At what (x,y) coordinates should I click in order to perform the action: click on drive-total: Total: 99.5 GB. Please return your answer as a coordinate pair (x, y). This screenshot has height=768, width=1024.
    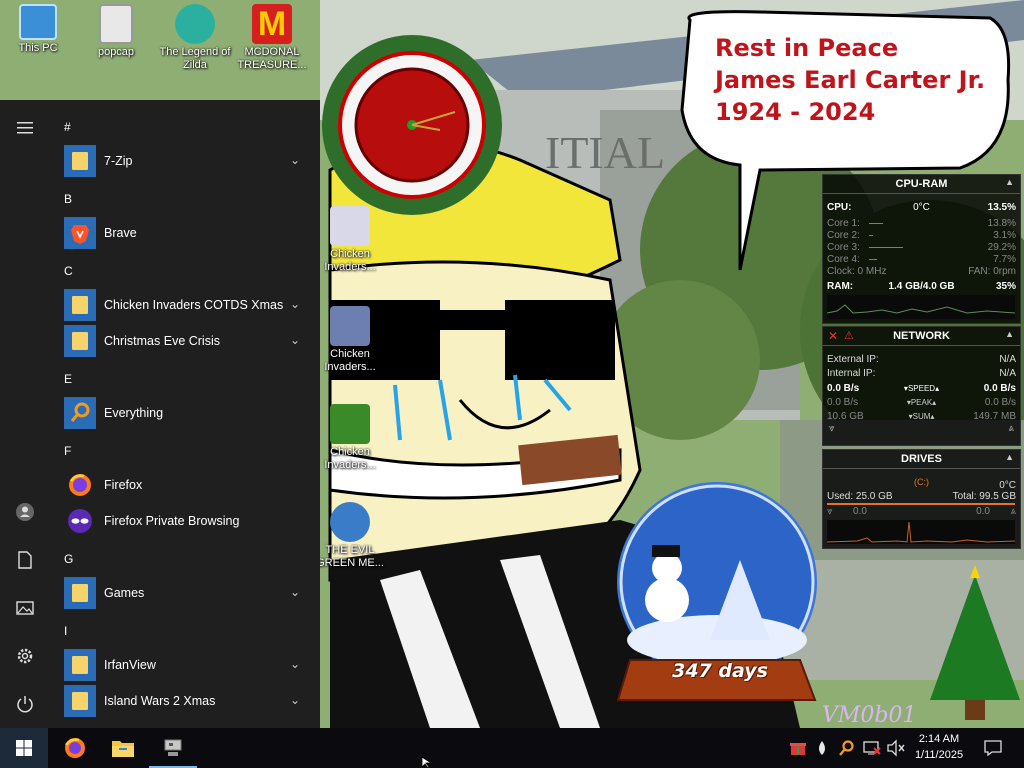
    Looking at the image, I should click on (984, 496).